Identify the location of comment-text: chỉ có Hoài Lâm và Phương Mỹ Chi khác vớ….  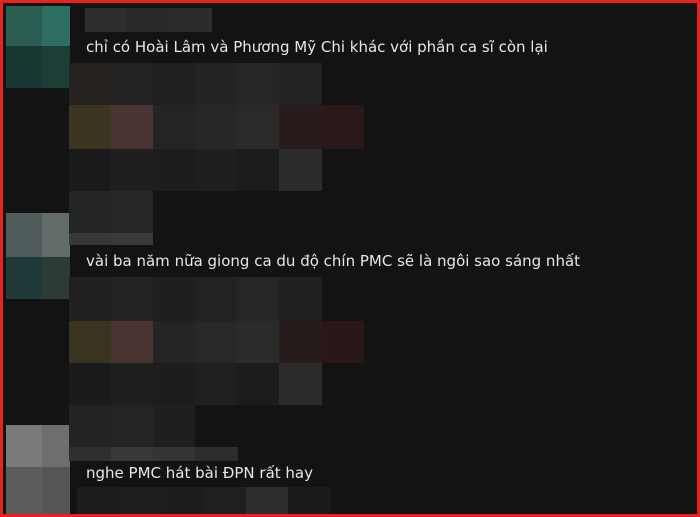
(317, 47).